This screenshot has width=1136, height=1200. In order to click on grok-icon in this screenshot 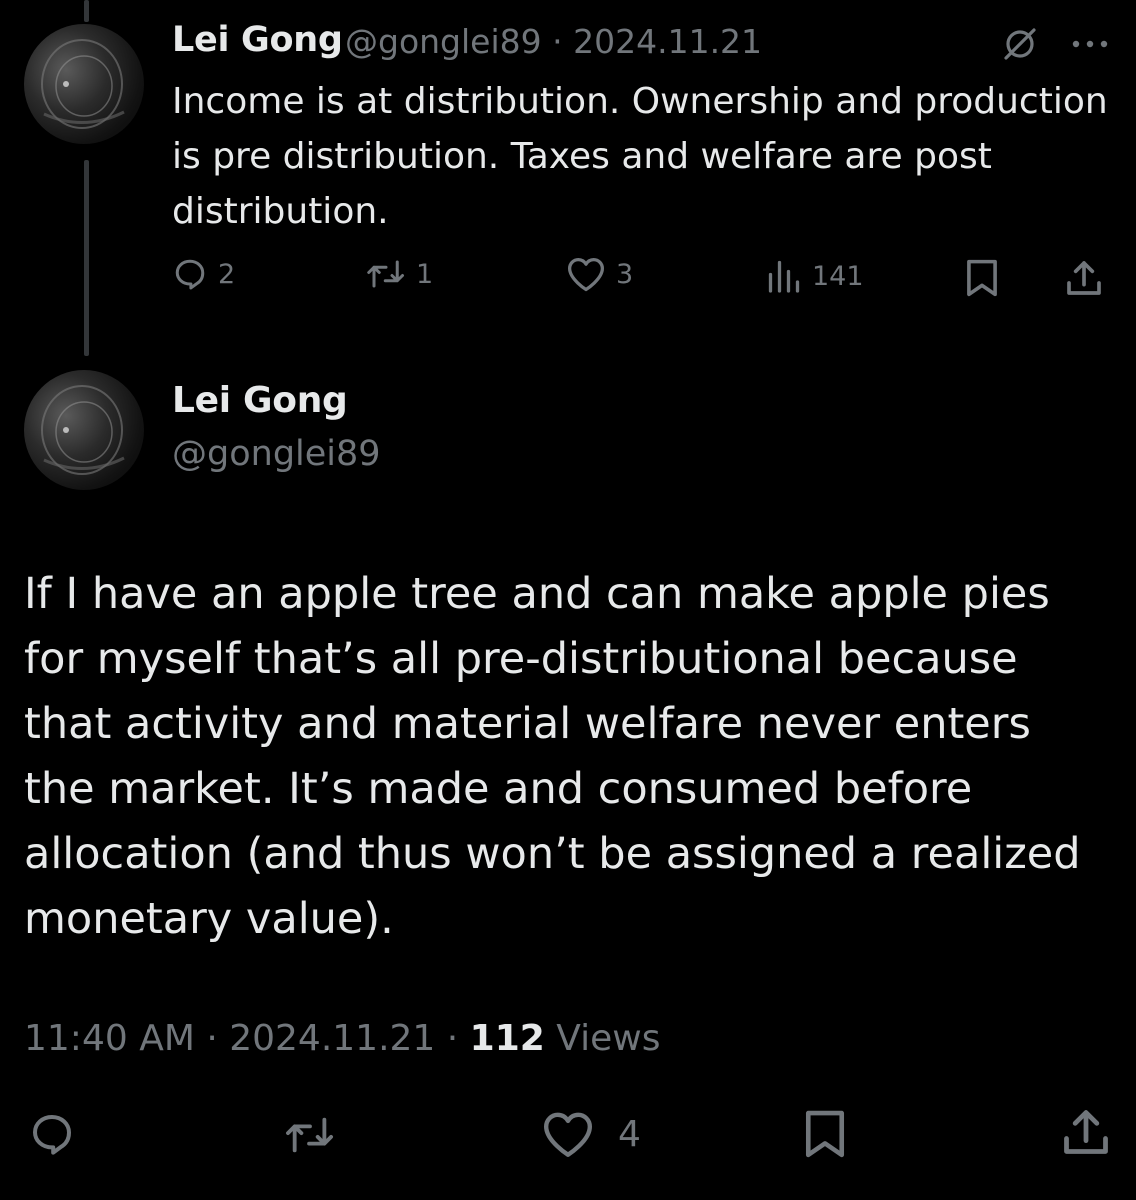, I will do `click(1020, 44)`.